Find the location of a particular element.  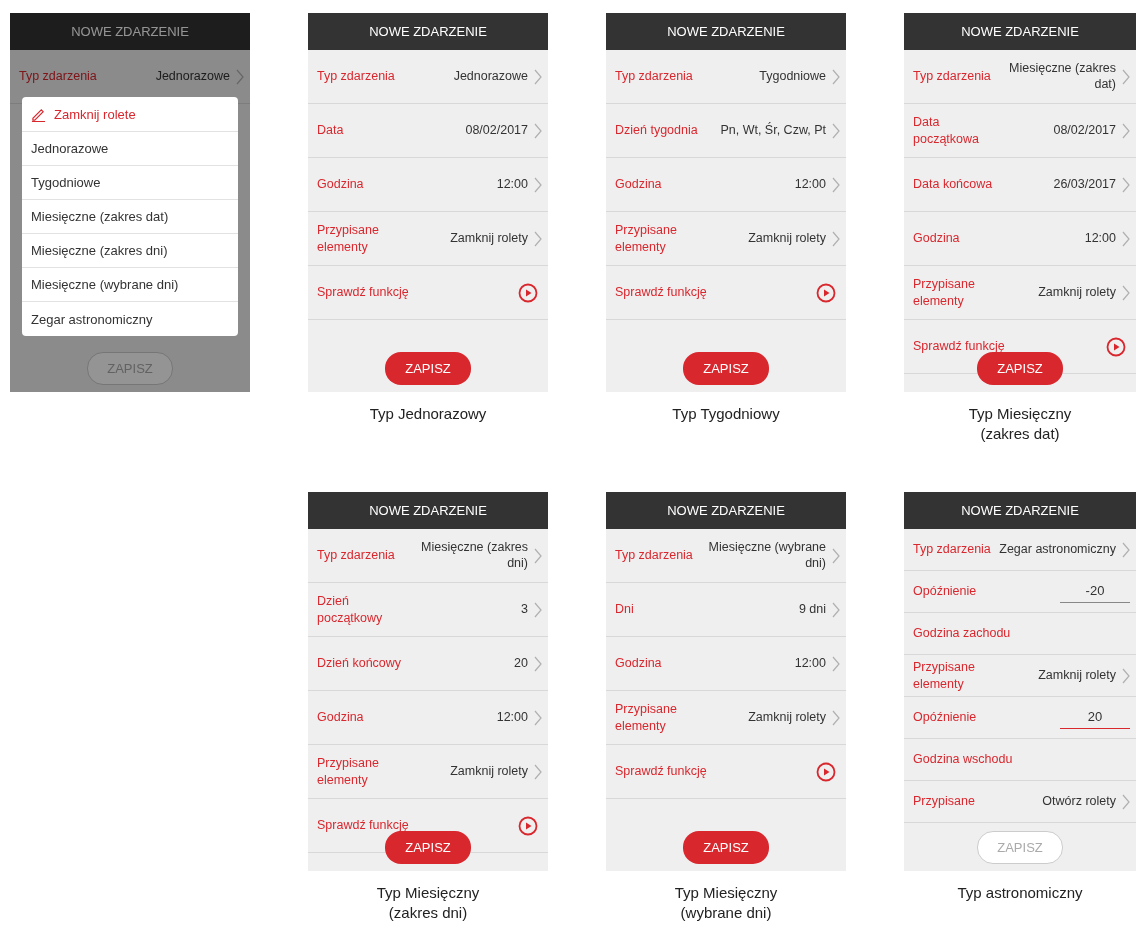

menu-item: Jednorazowe is located at coordinates (130, 149).